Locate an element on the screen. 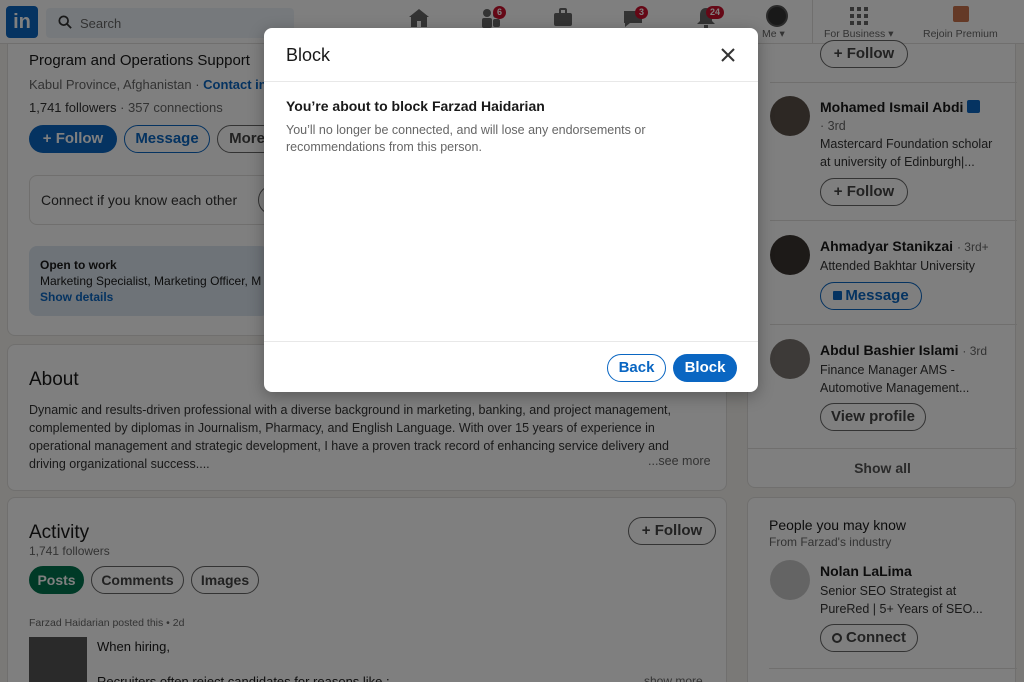 The image size is (1024, 682). dialog-footer-divider is located at coordinates (511, 341).